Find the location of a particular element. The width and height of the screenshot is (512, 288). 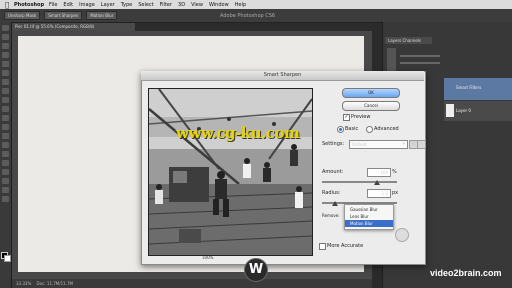

basic-label: Basic is located at coordinates (352, 129).